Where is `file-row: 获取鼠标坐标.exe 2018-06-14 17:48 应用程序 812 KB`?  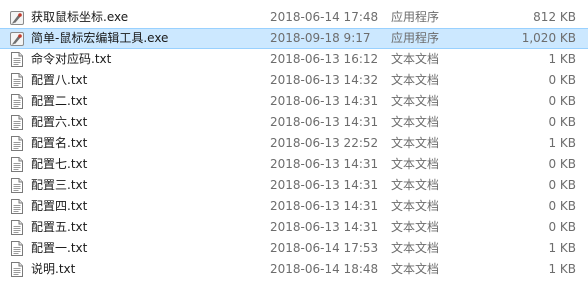 file-row: 获取鼠标坐标.exe 2018-06-14 17:48 应用程序 812 KB is located at coordinates (294, 17).